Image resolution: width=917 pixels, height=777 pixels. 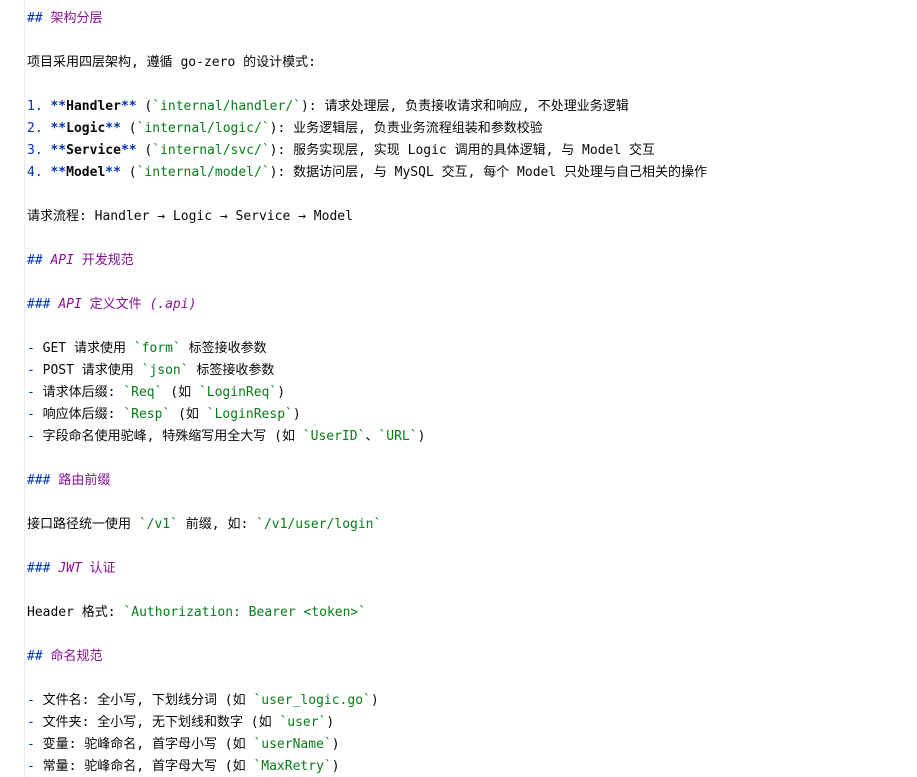 What do you see at coordinates (103, 260) in the screenshot?
I see `line-token: 开发规范` at bounding box center [103, 260].